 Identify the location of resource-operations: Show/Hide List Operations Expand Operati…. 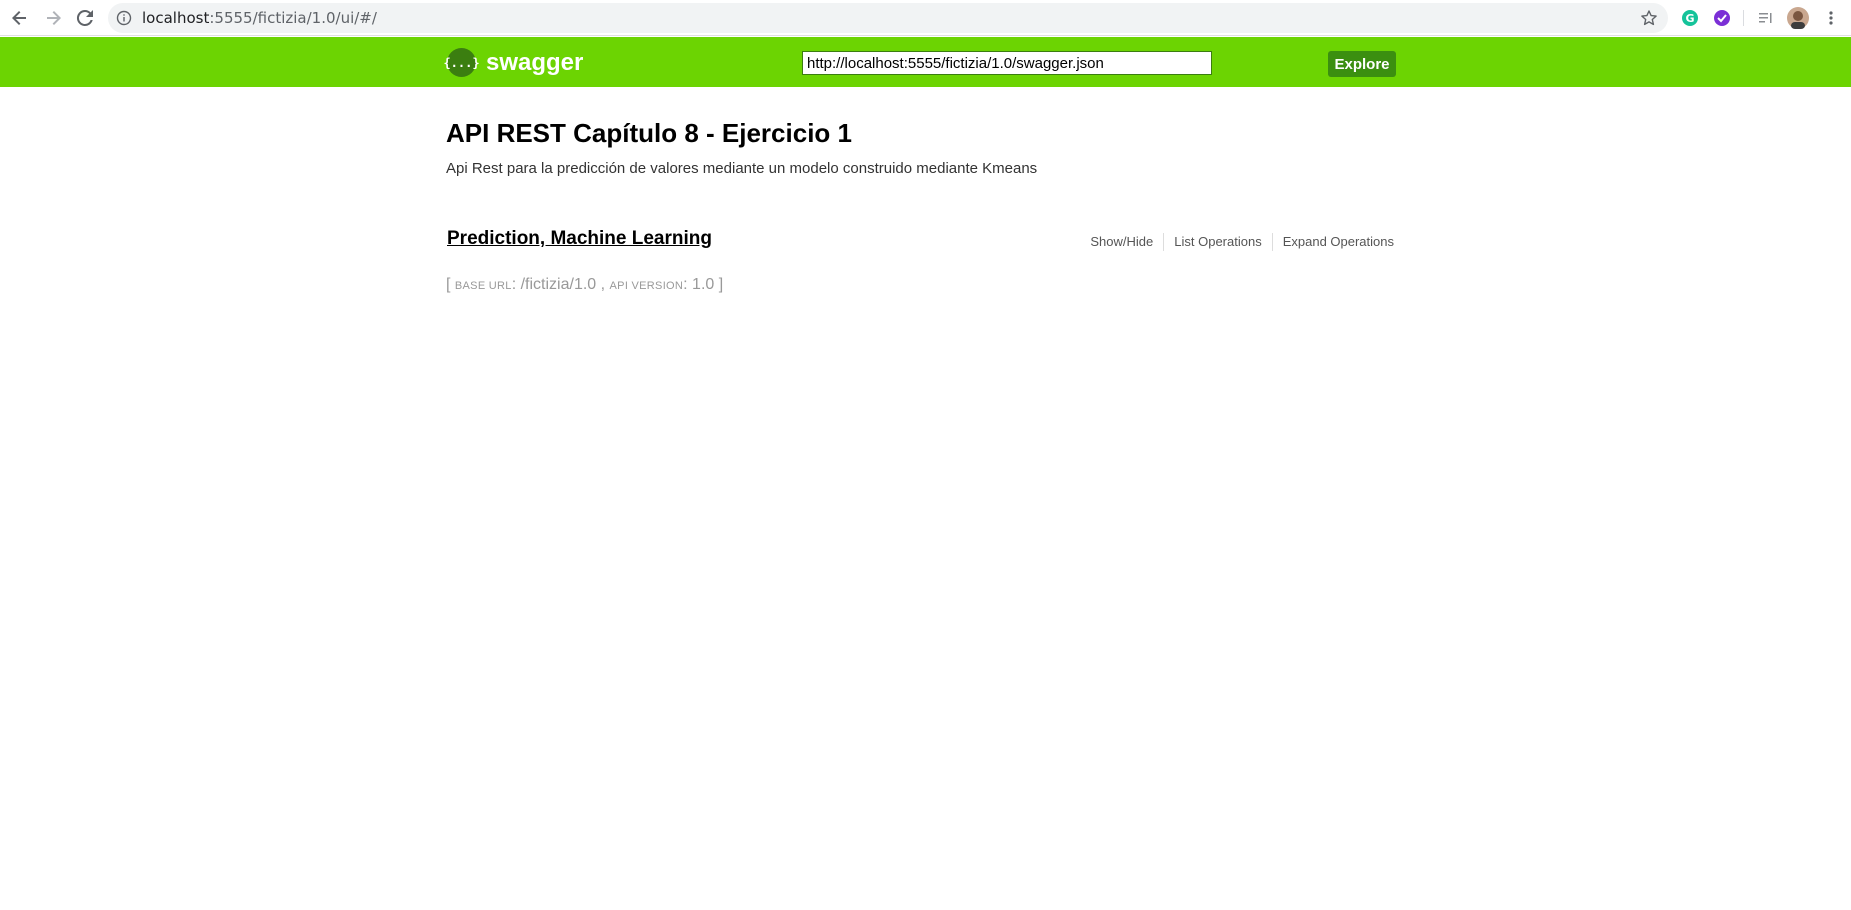
(1238, 242).